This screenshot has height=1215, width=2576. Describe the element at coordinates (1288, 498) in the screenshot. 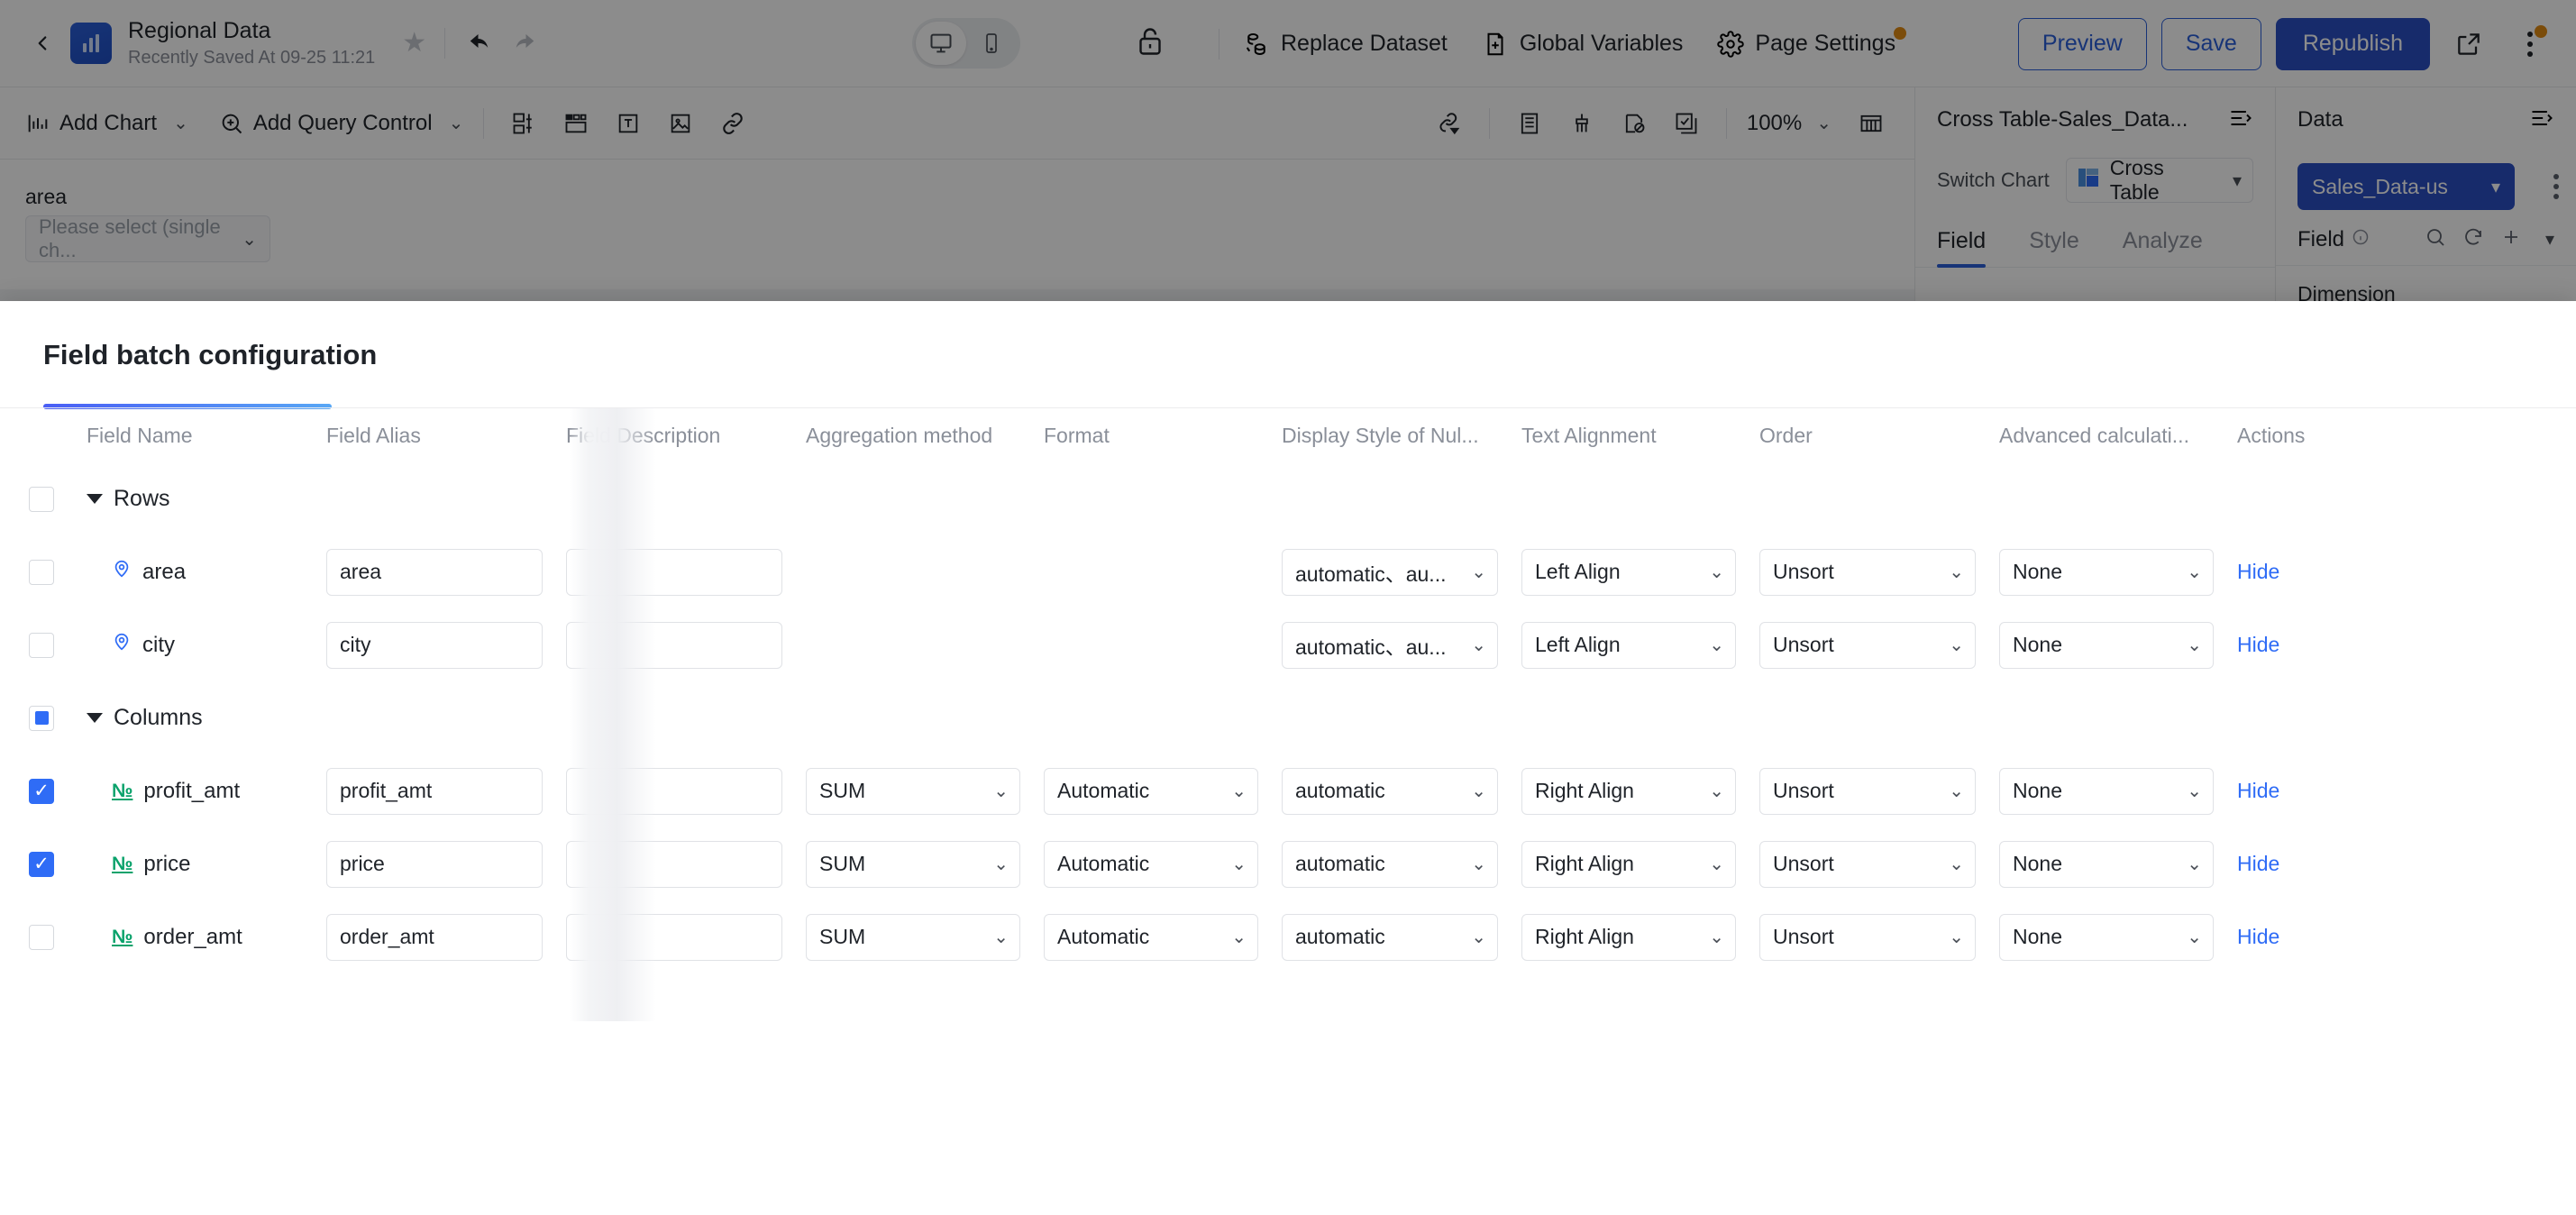

I see `group-row-rows: Rows` at that location.